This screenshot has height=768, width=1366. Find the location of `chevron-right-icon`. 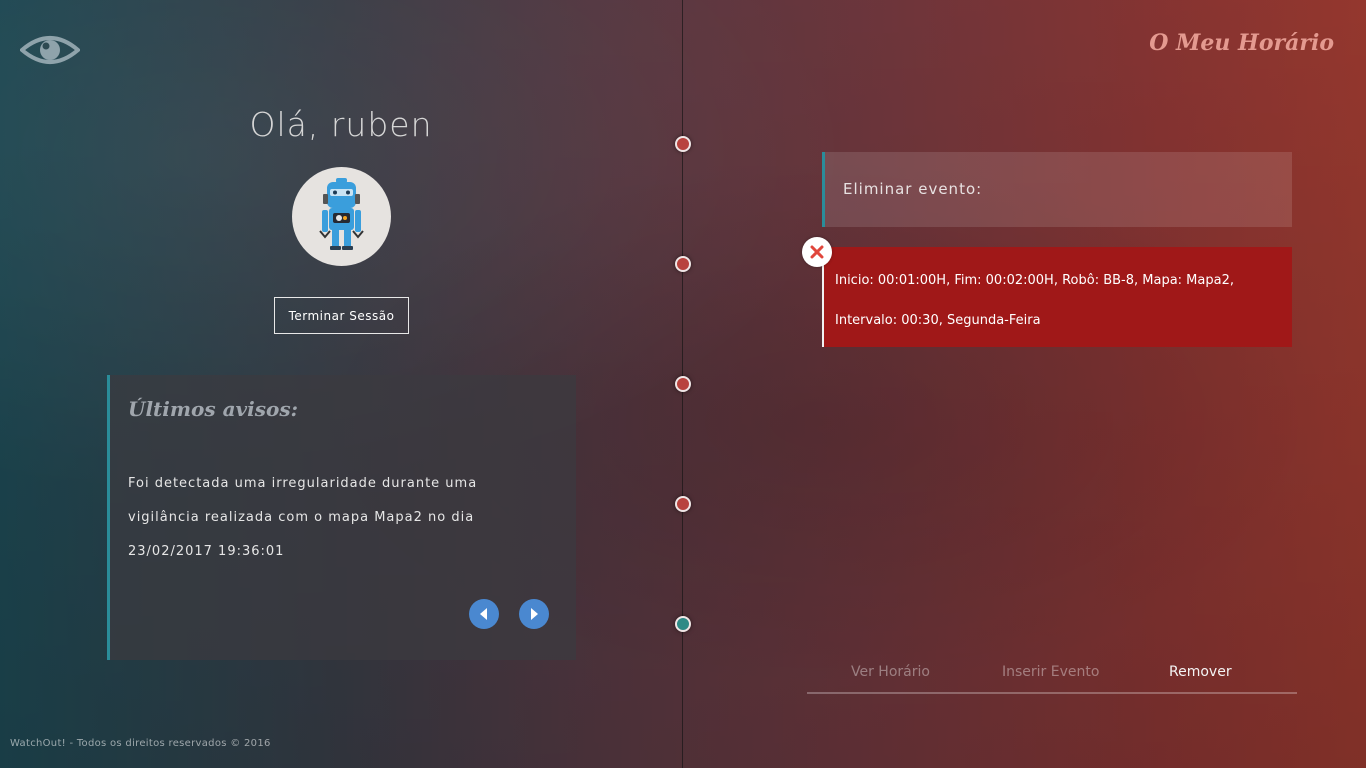

chevron-right-icon is located at coordinates (534, 614).